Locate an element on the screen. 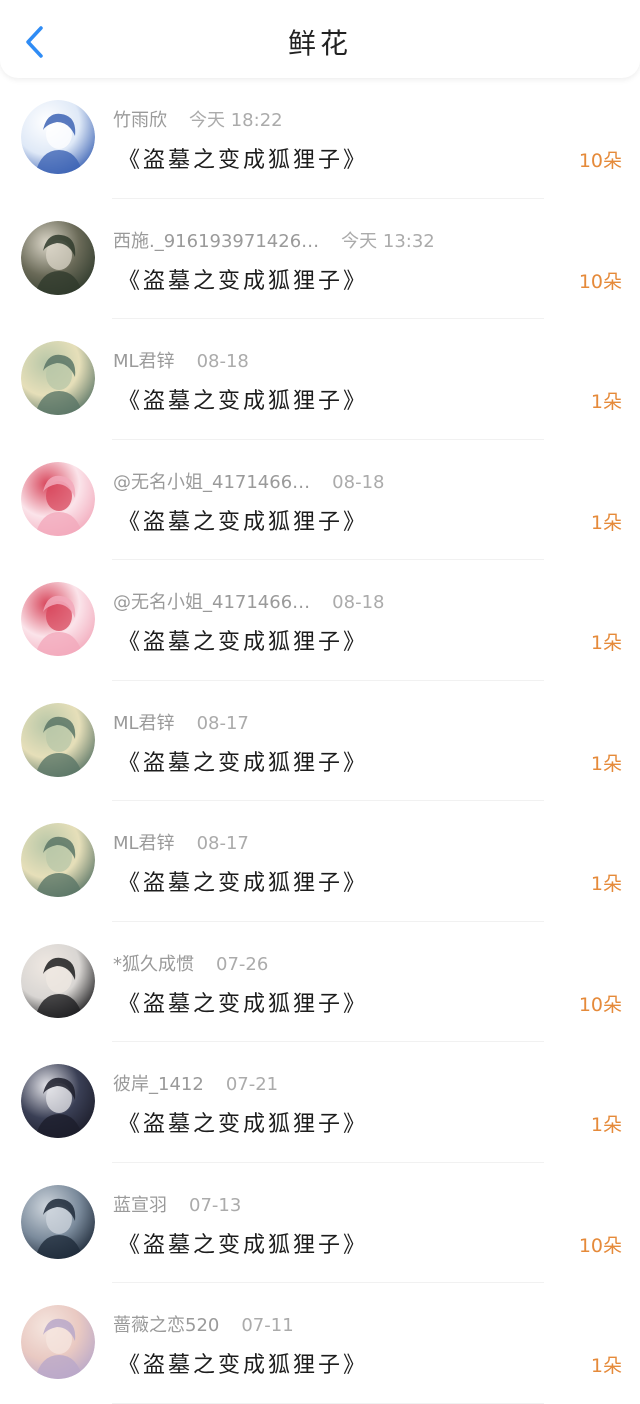 Image resolution: width=640 pixels, height=1404 pixels. list-item: ML君锌 08-18 《盗墓之变成狐狸子》 1朵 is located at coordinates (320, 379).